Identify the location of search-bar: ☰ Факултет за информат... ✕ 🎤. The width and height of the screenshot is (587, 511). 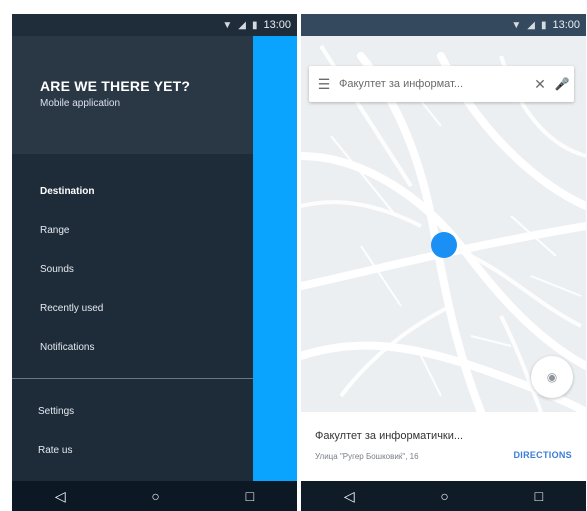
(441, 84).